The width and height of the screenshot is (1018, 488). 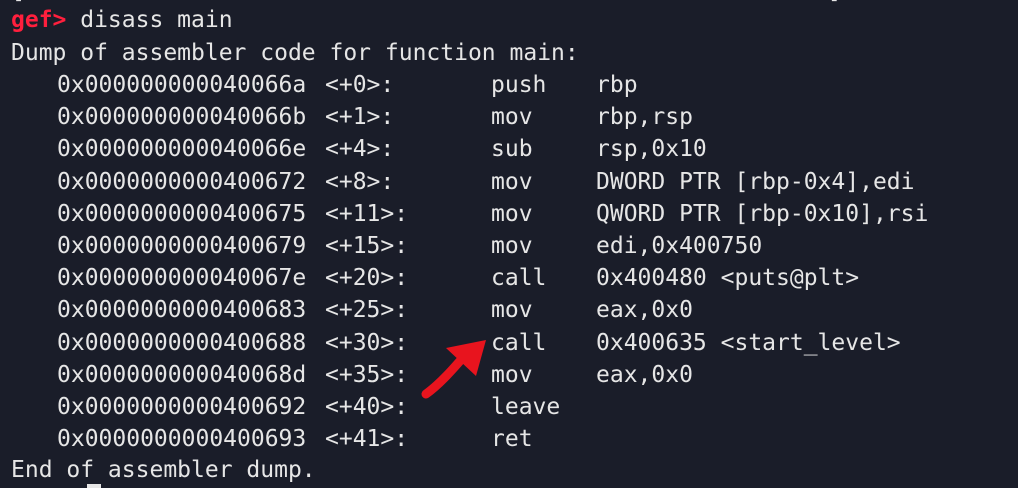 I want to click on asm-row: 0x000000000040066b <+1>: mov rbp,rsp, so click(x=509, y=117).